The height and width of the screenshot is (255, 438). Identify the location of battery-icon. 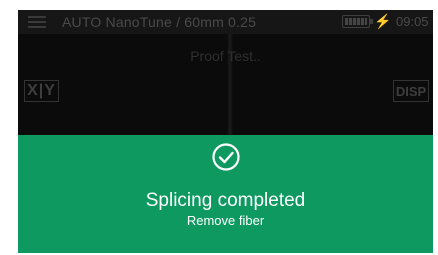
(357, 21).